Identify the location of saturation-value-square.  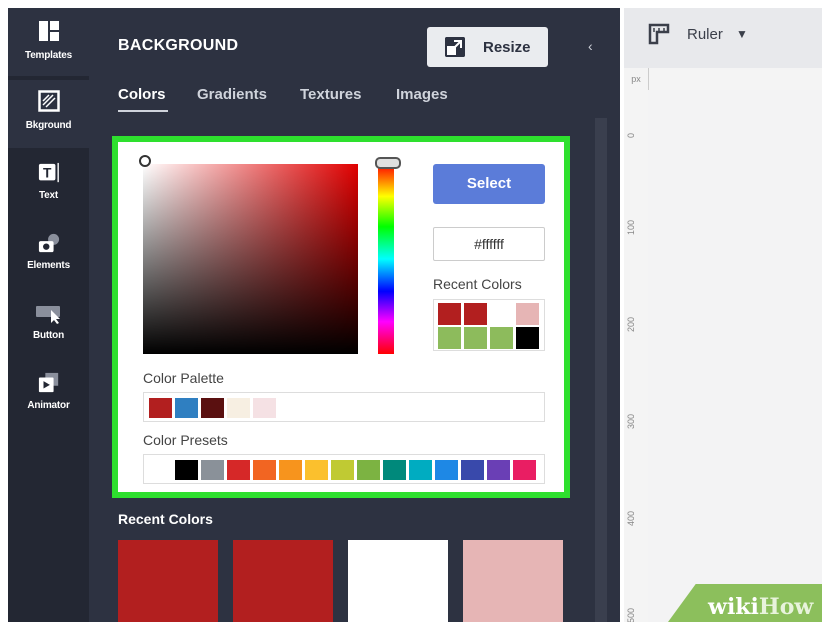
(250, 259).